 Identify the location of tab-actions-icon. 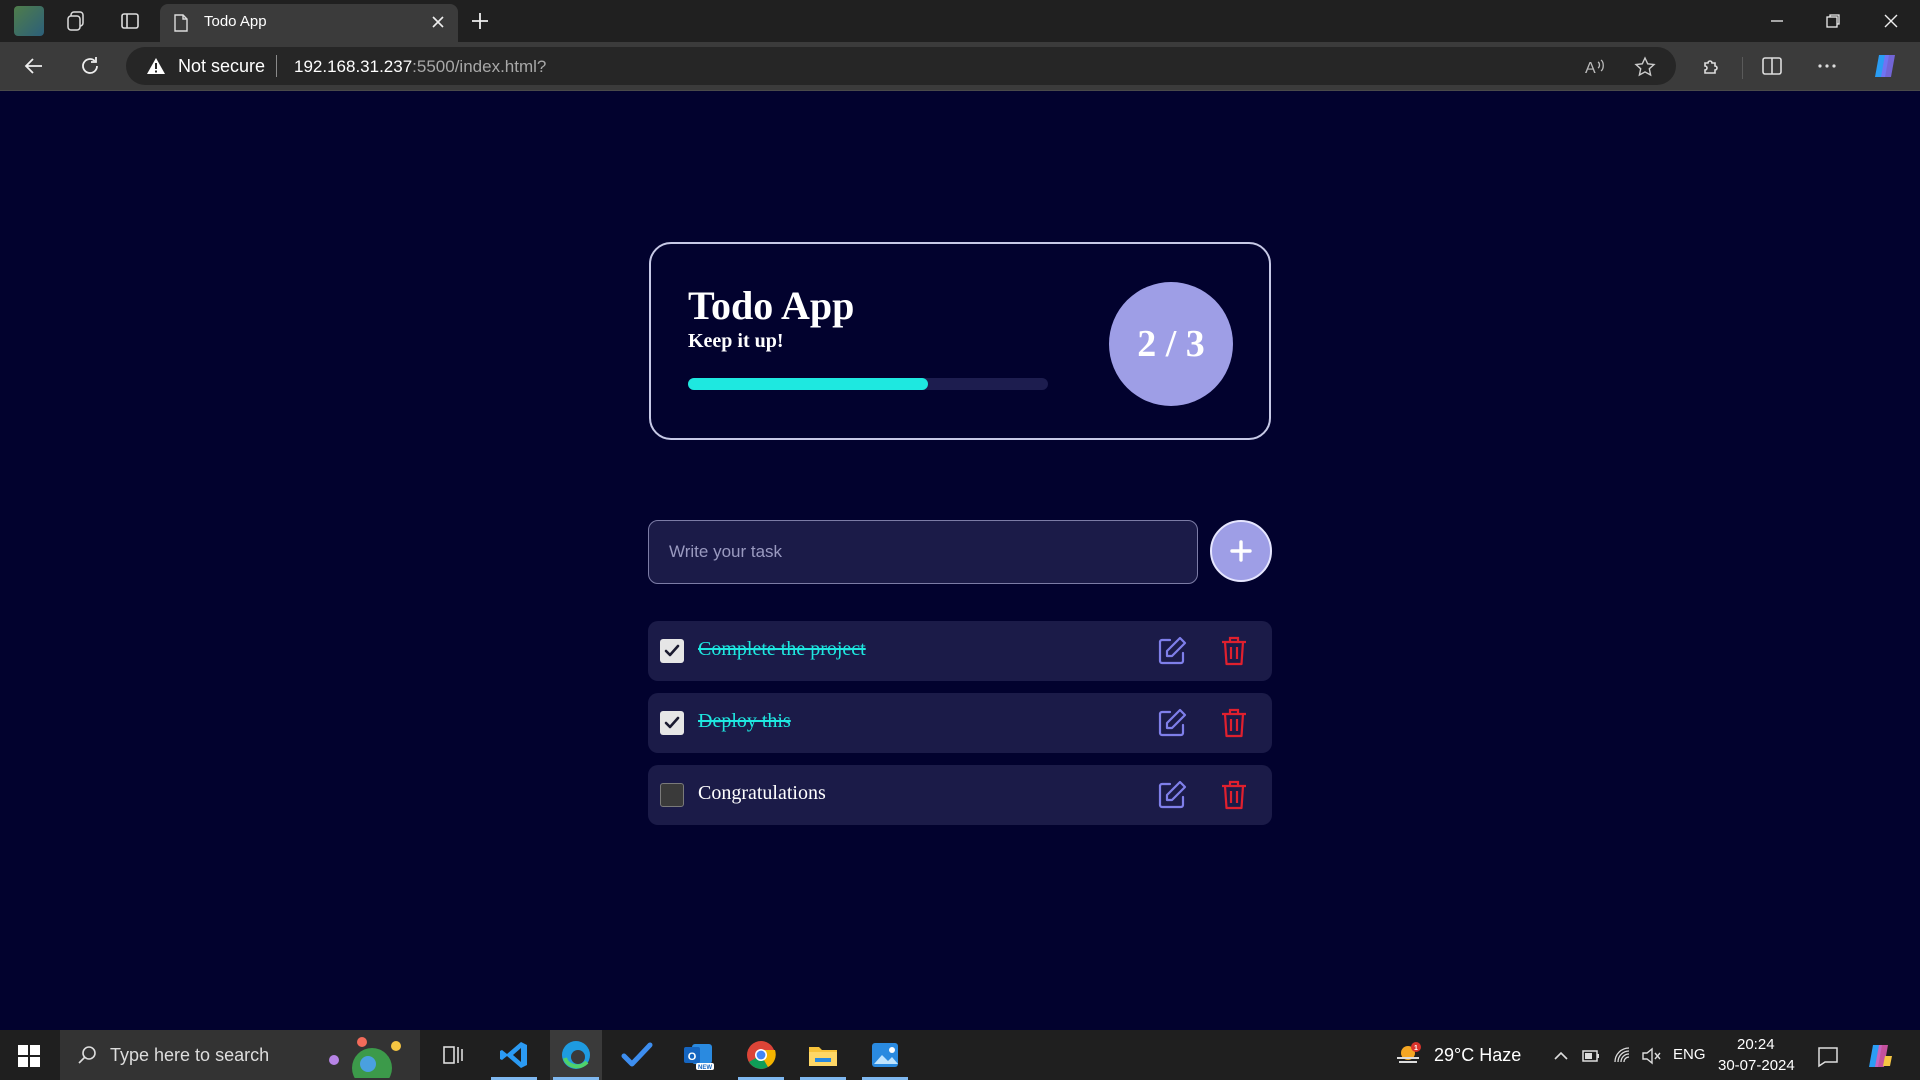
(130, 21).